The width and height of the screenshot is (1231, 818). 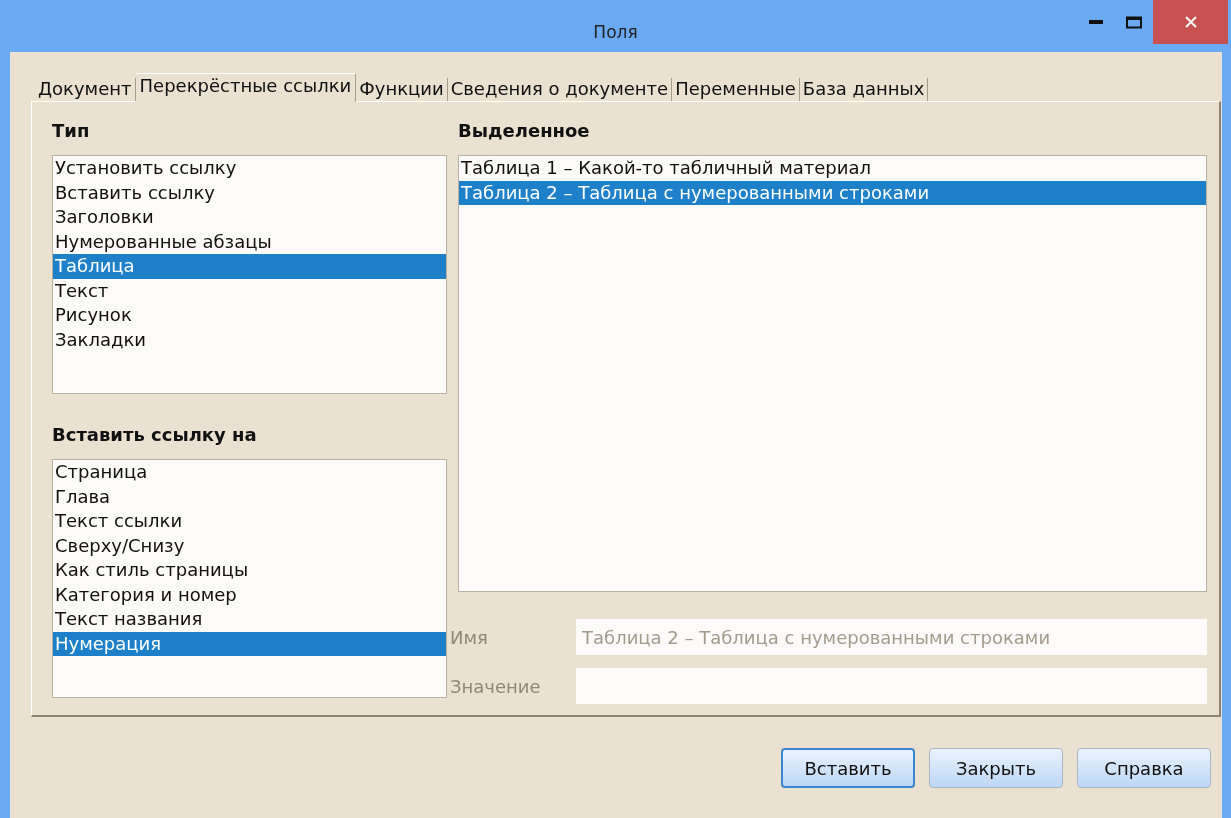 What do you see at coordinates (249, 472) in the screenshot?
I see `list-item: Страница` at bounding box center [249, 472].